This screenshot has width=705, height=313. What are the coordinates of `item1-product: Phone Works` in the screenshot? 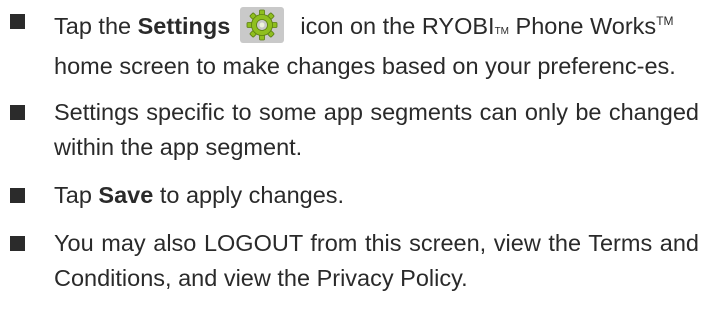 It's located at (583, 26).